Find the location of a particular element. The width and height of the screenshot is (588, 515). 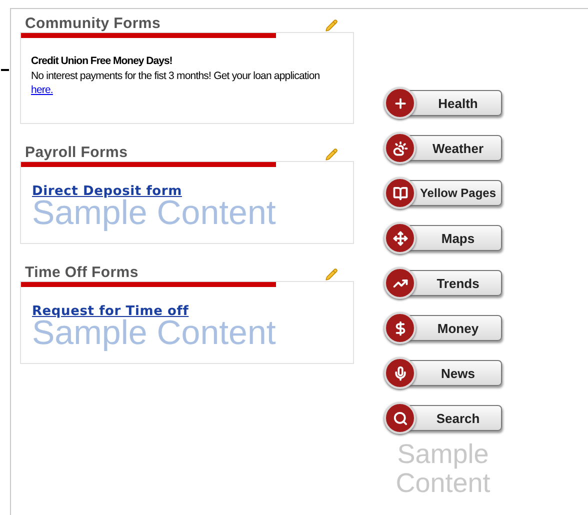

panel-title: Time Off Forms is located at coordinates (81, 272).